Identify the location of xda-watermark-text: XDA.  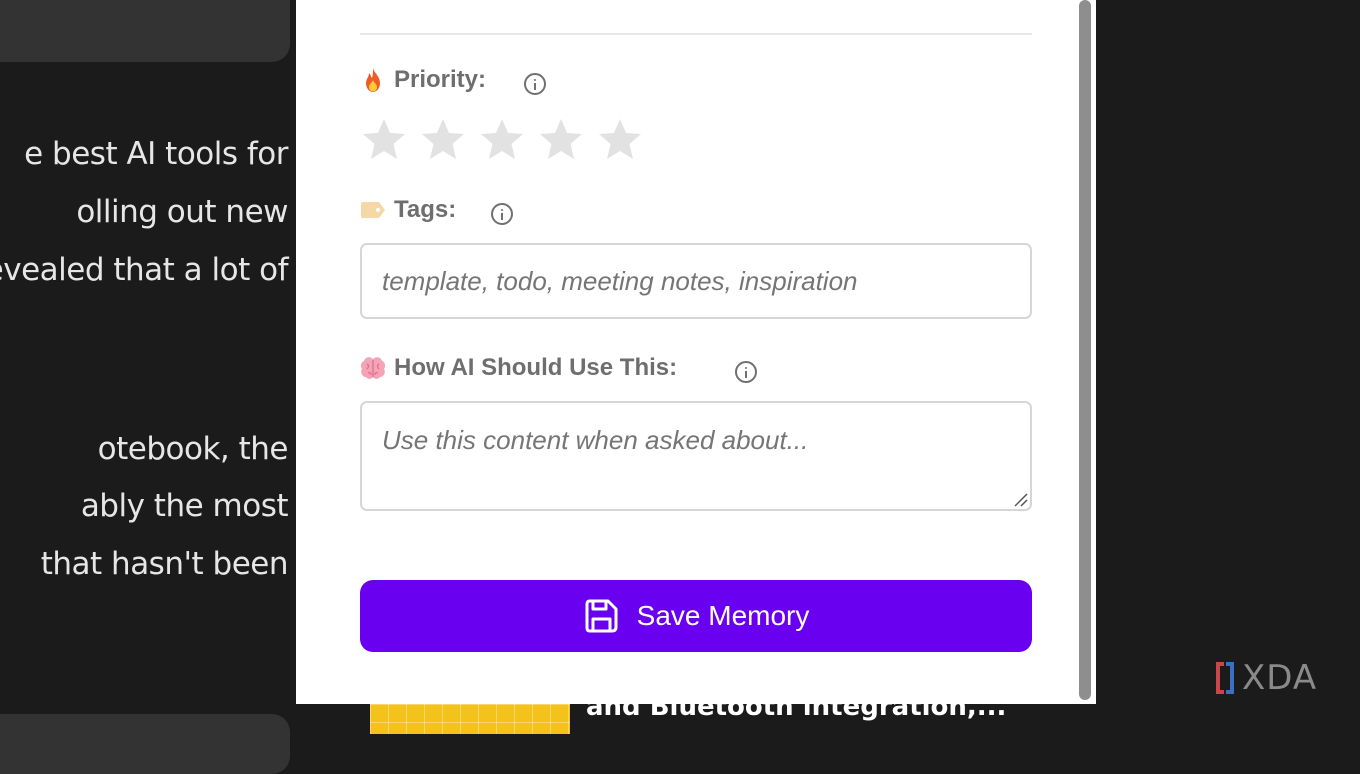
(1280, 678).